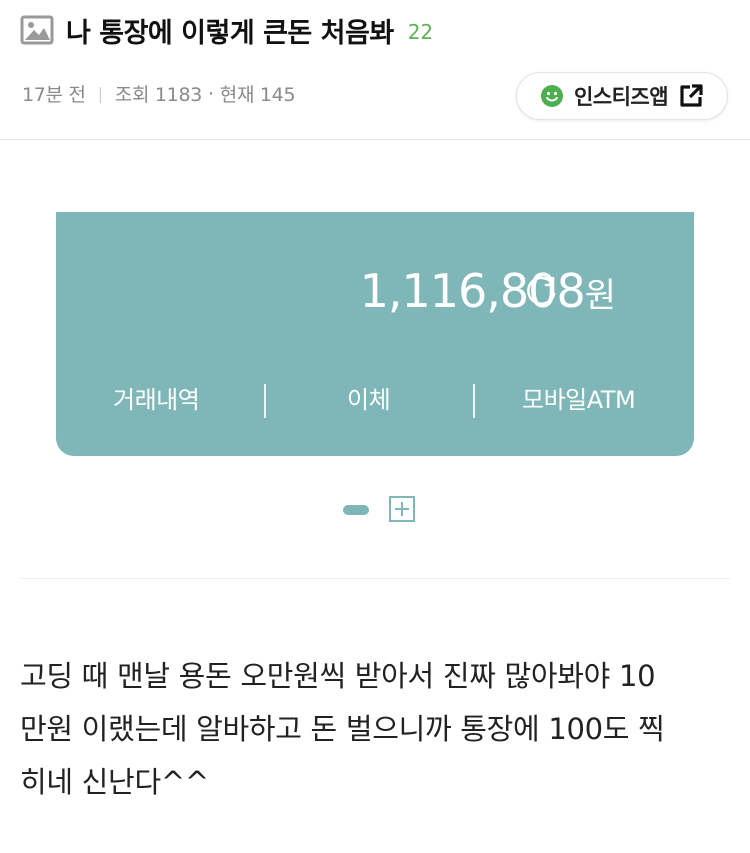  I want to click on body-line: 히네 신난다^^, so click(114, 782).